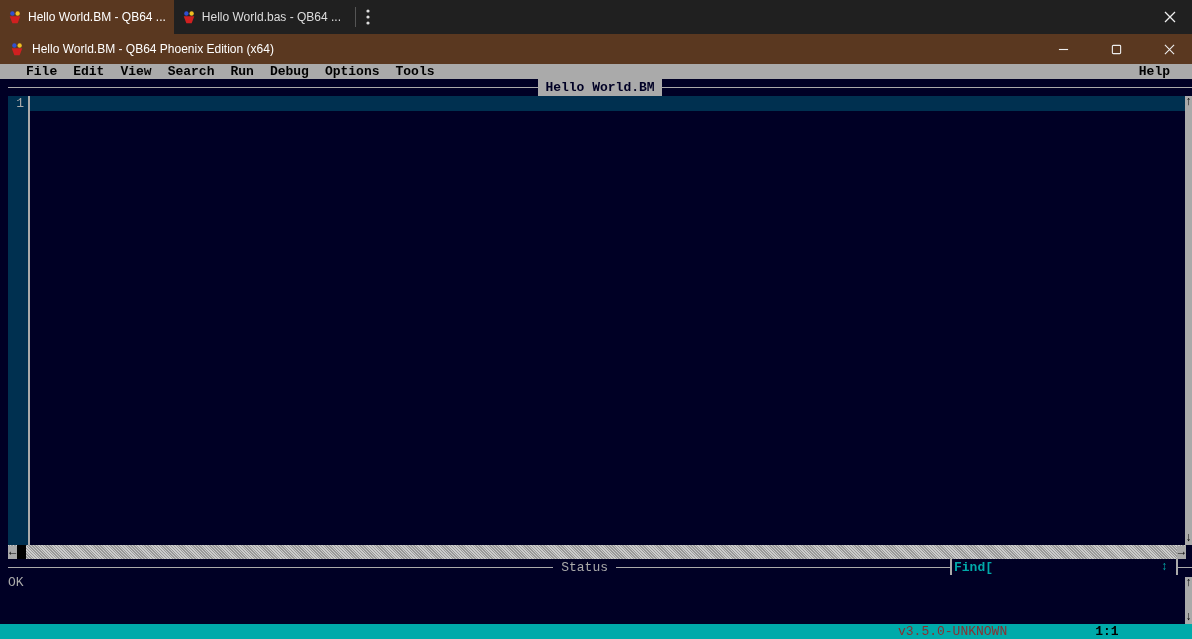 This screenshot has height=639, width=1192. I want to click on menu-item: View, so click(136, 71).